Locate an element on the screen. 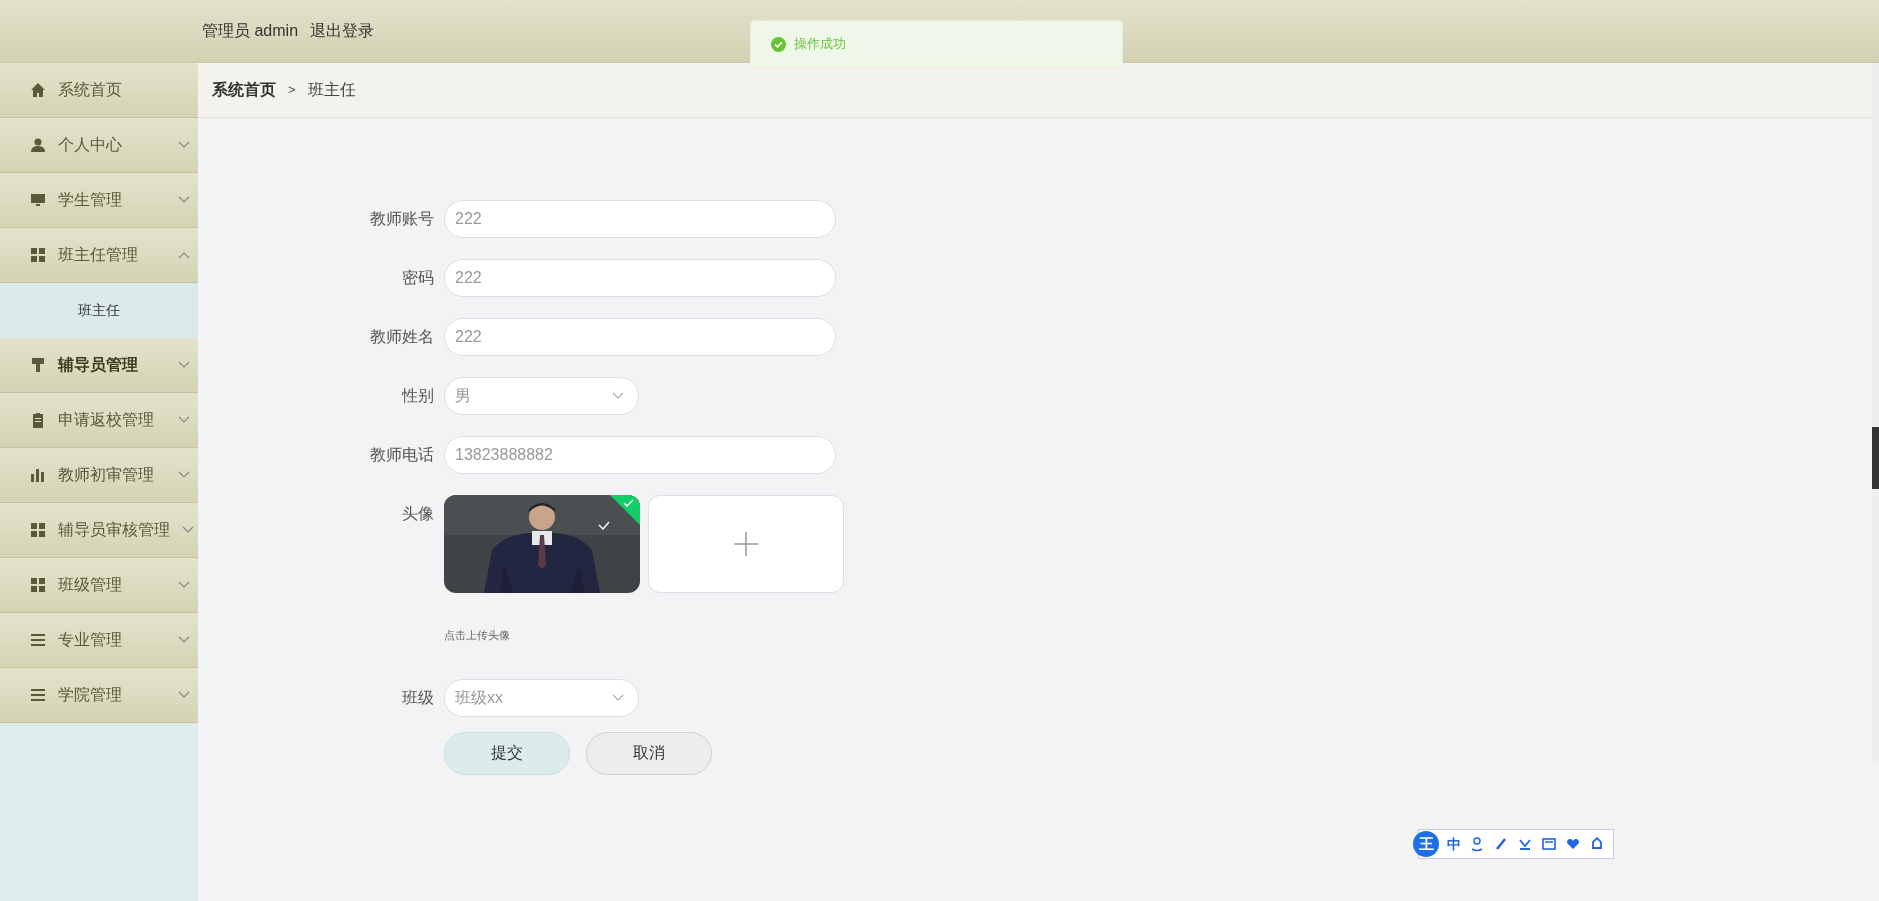 This screenshot has width=1879, height=901. text-field: 13823888882 is located at coordinates (640, 455).